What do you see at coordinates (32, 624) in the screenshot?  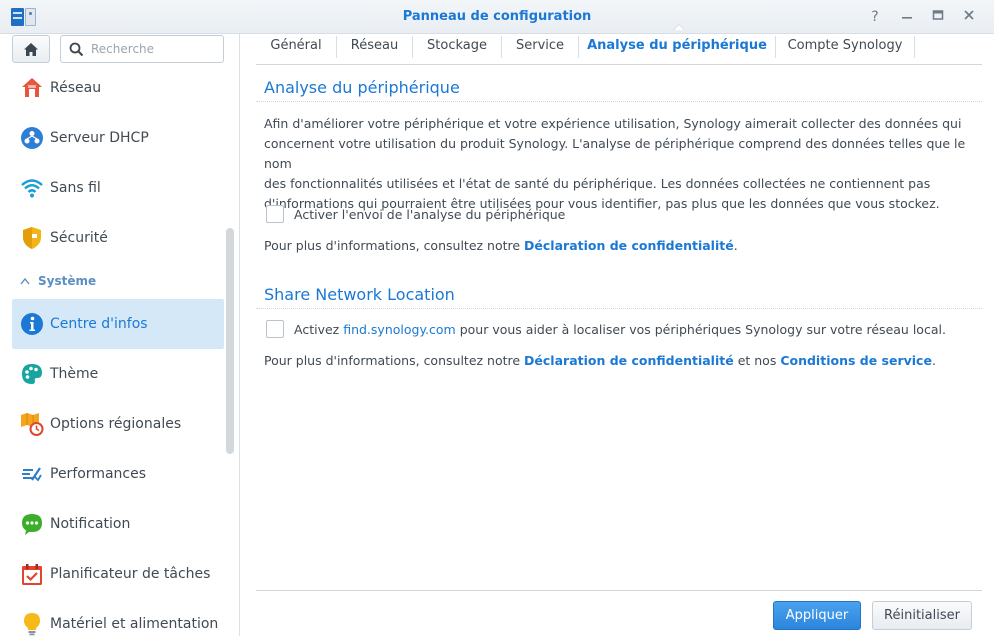 I see `bulb-icon` at bounding box center [32, 624].